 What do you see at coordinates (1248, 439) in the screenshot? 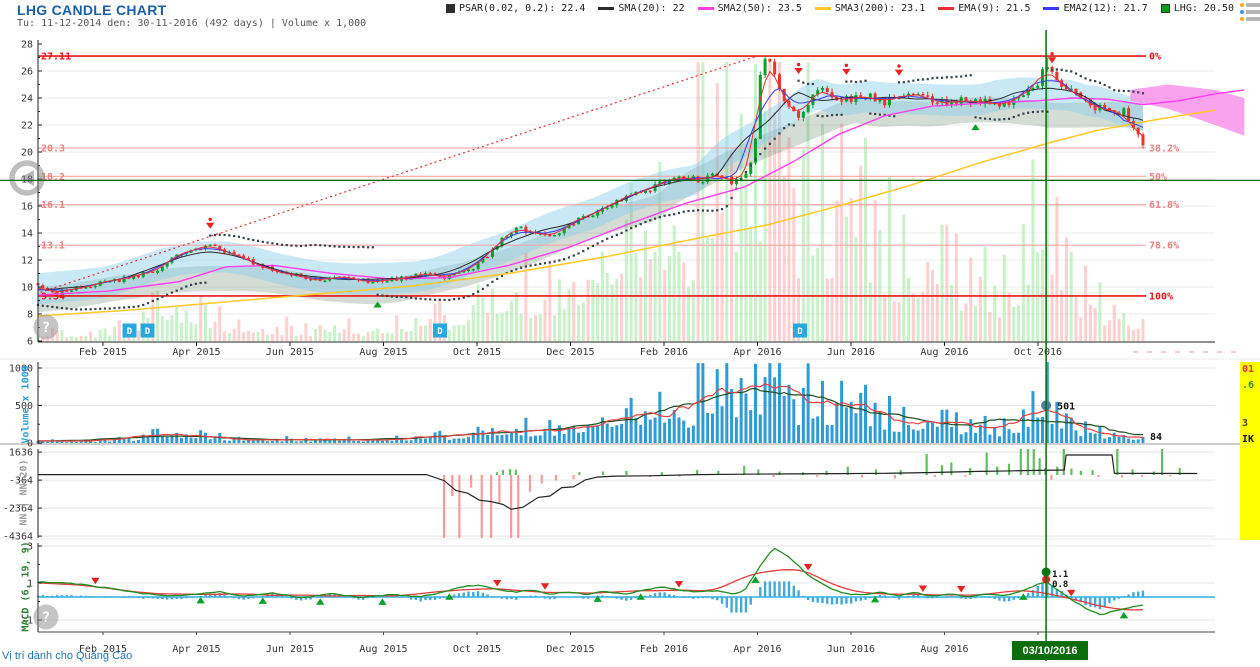
I see `tooltip-fragment: IK` at bounding box center [1248, 439].